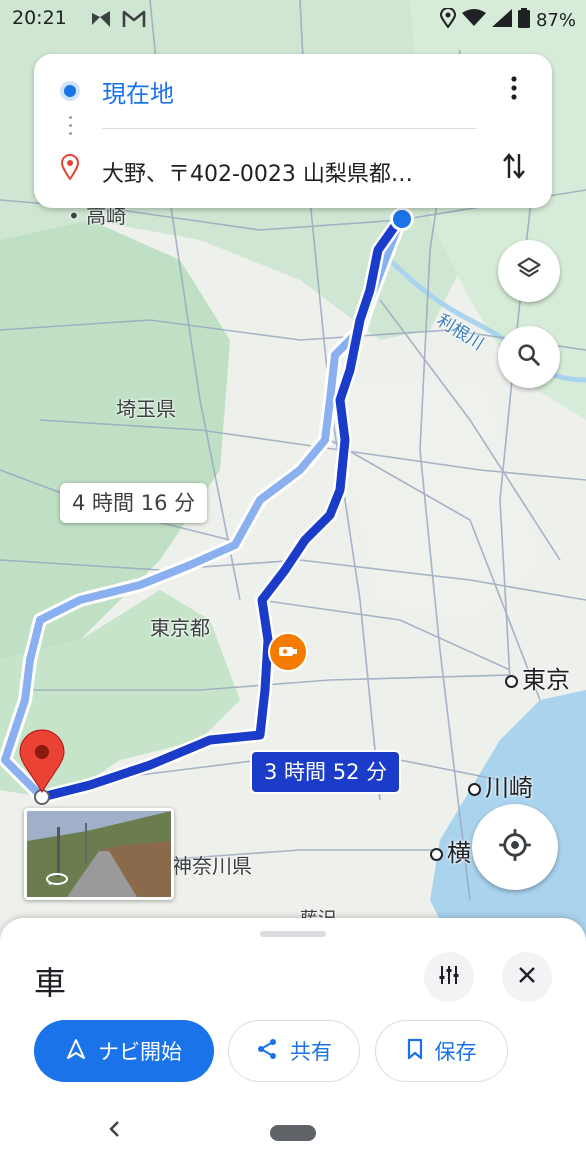  I want to click on start-navigation-button: ナビ開始, so click(124, 1051).